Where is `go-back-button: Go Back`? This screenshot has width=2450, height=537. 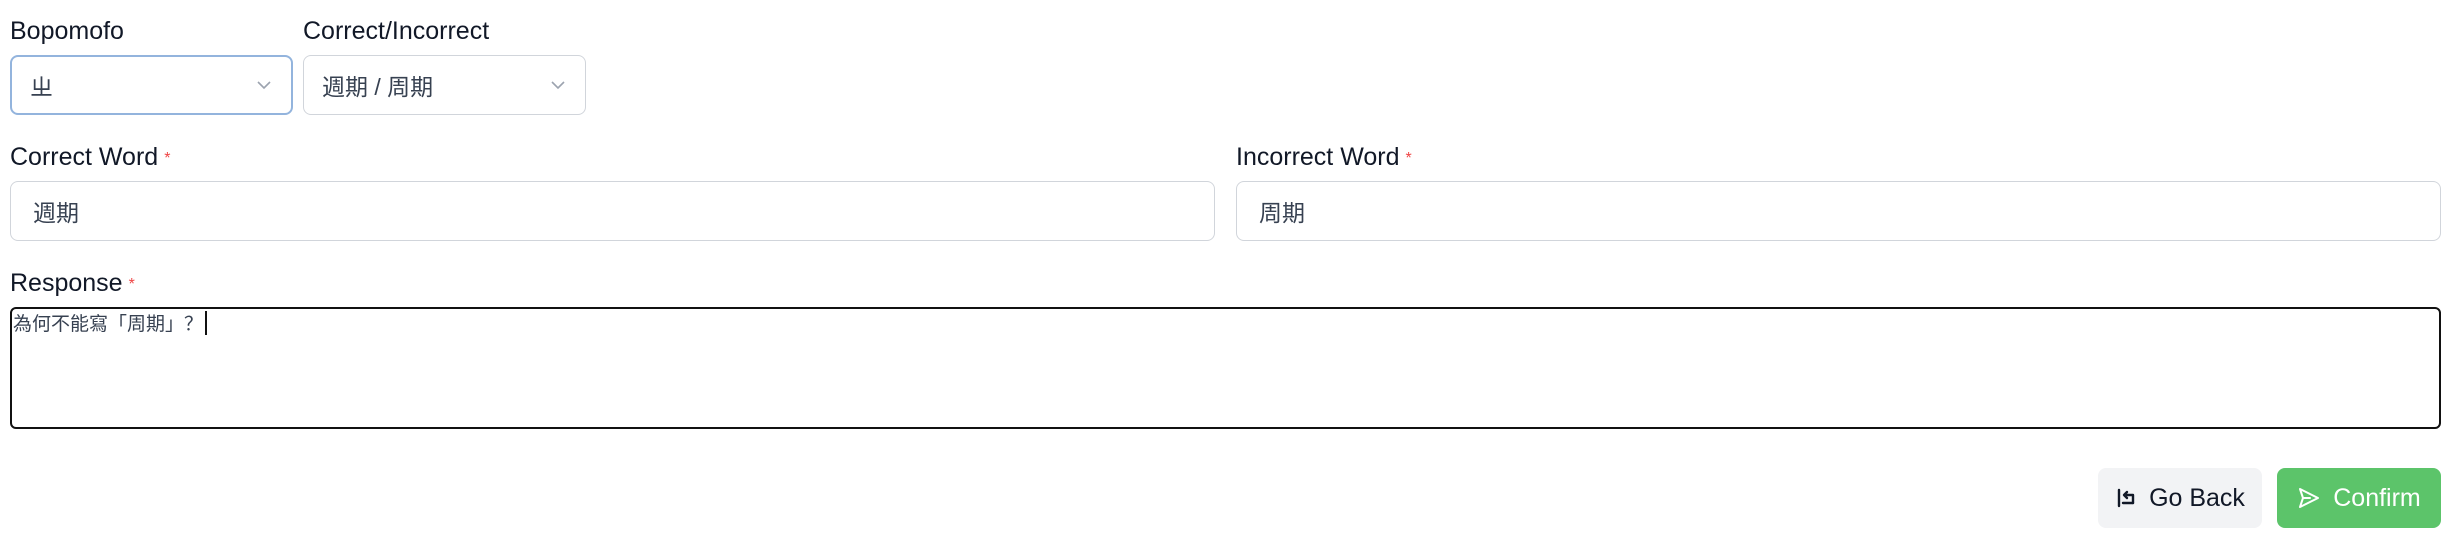
go-back-button: Go Back is located at coordinates (2180, 498).